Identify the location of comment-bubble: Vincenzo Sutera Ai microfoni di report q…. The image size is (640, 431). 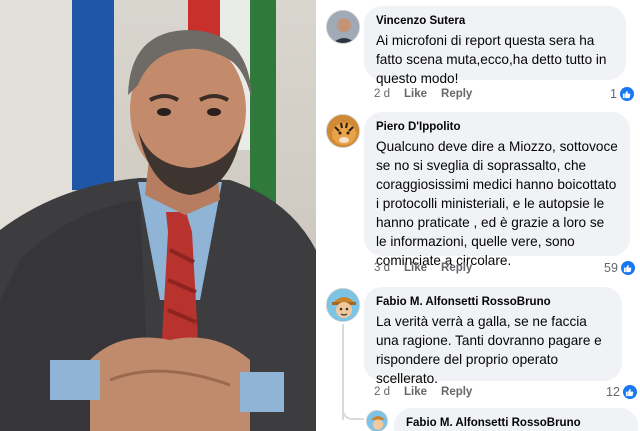
(495, 46).